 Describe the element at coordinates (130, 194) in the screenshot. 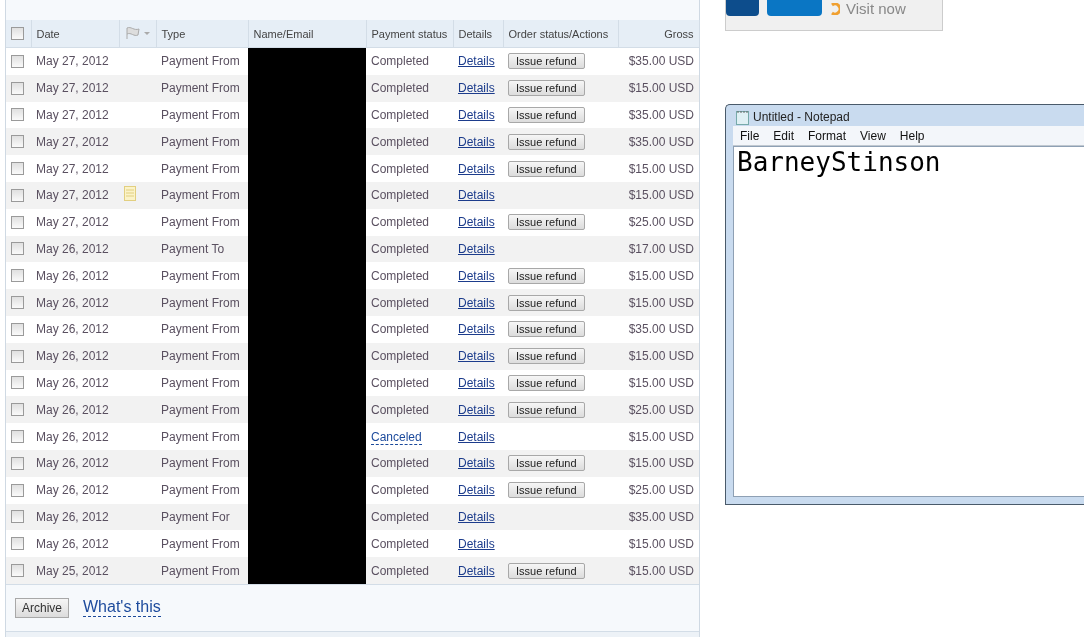

I see `note-icon` at that location.